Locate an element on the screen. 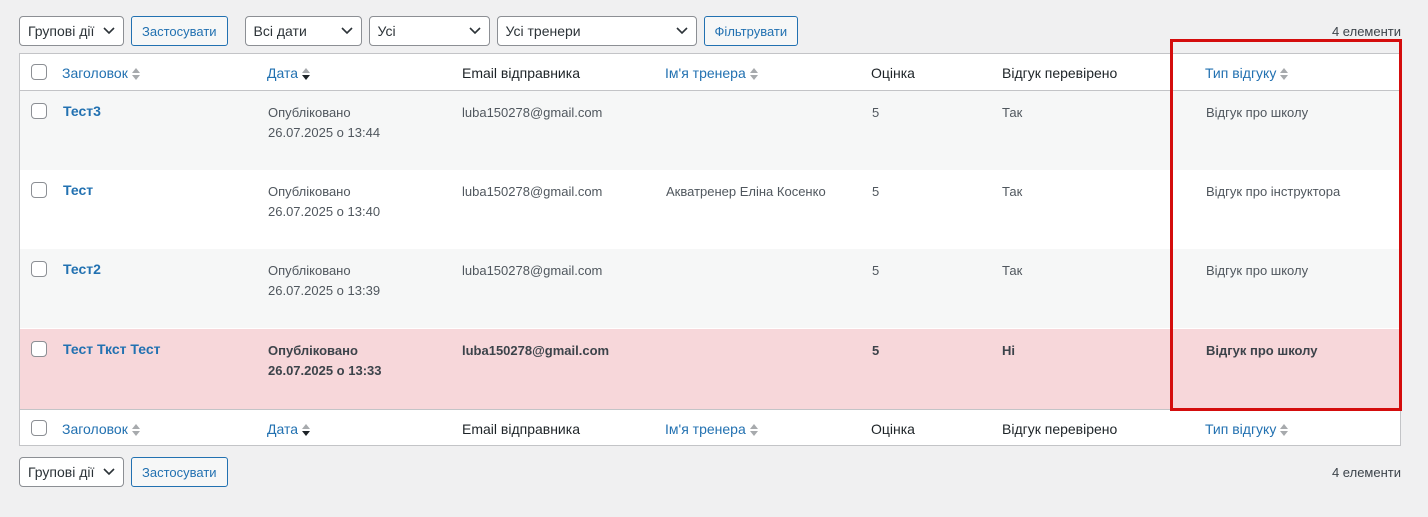 The image size is (1428, 517). date-filter-label: Всі дати is located at coordinates (280, 31).